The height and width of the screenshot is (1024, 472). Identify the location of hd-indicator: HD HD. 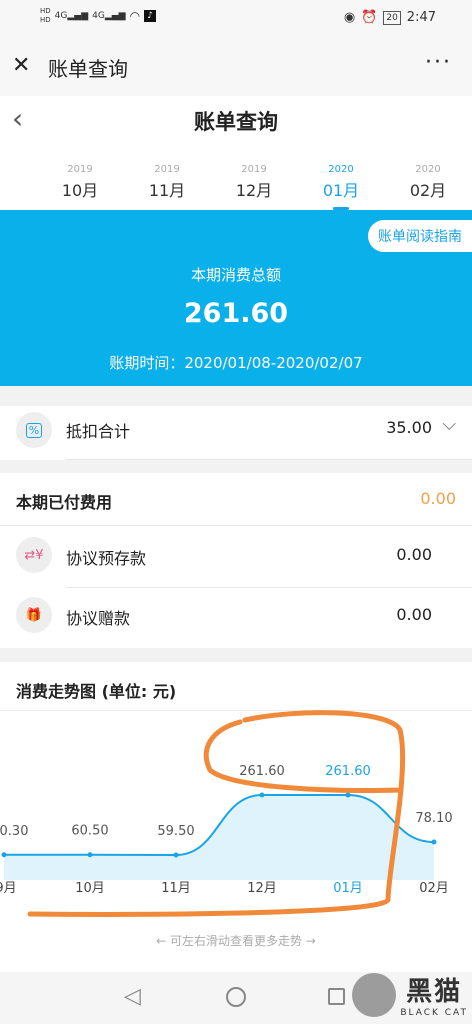
(45, 16).